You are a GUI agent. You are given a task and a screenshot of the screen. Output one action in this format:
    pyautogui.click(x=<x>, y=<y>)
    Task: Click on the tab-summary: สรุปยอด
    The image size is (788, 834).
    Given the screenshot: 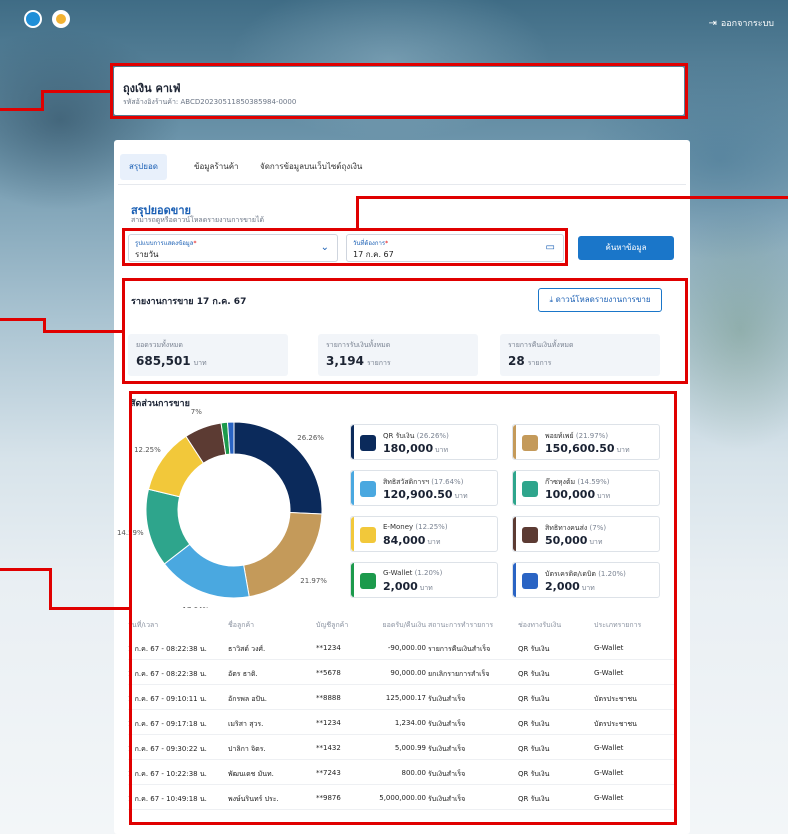 What is the action you would take?
    pyautogui.click(x=143, y=167)
    